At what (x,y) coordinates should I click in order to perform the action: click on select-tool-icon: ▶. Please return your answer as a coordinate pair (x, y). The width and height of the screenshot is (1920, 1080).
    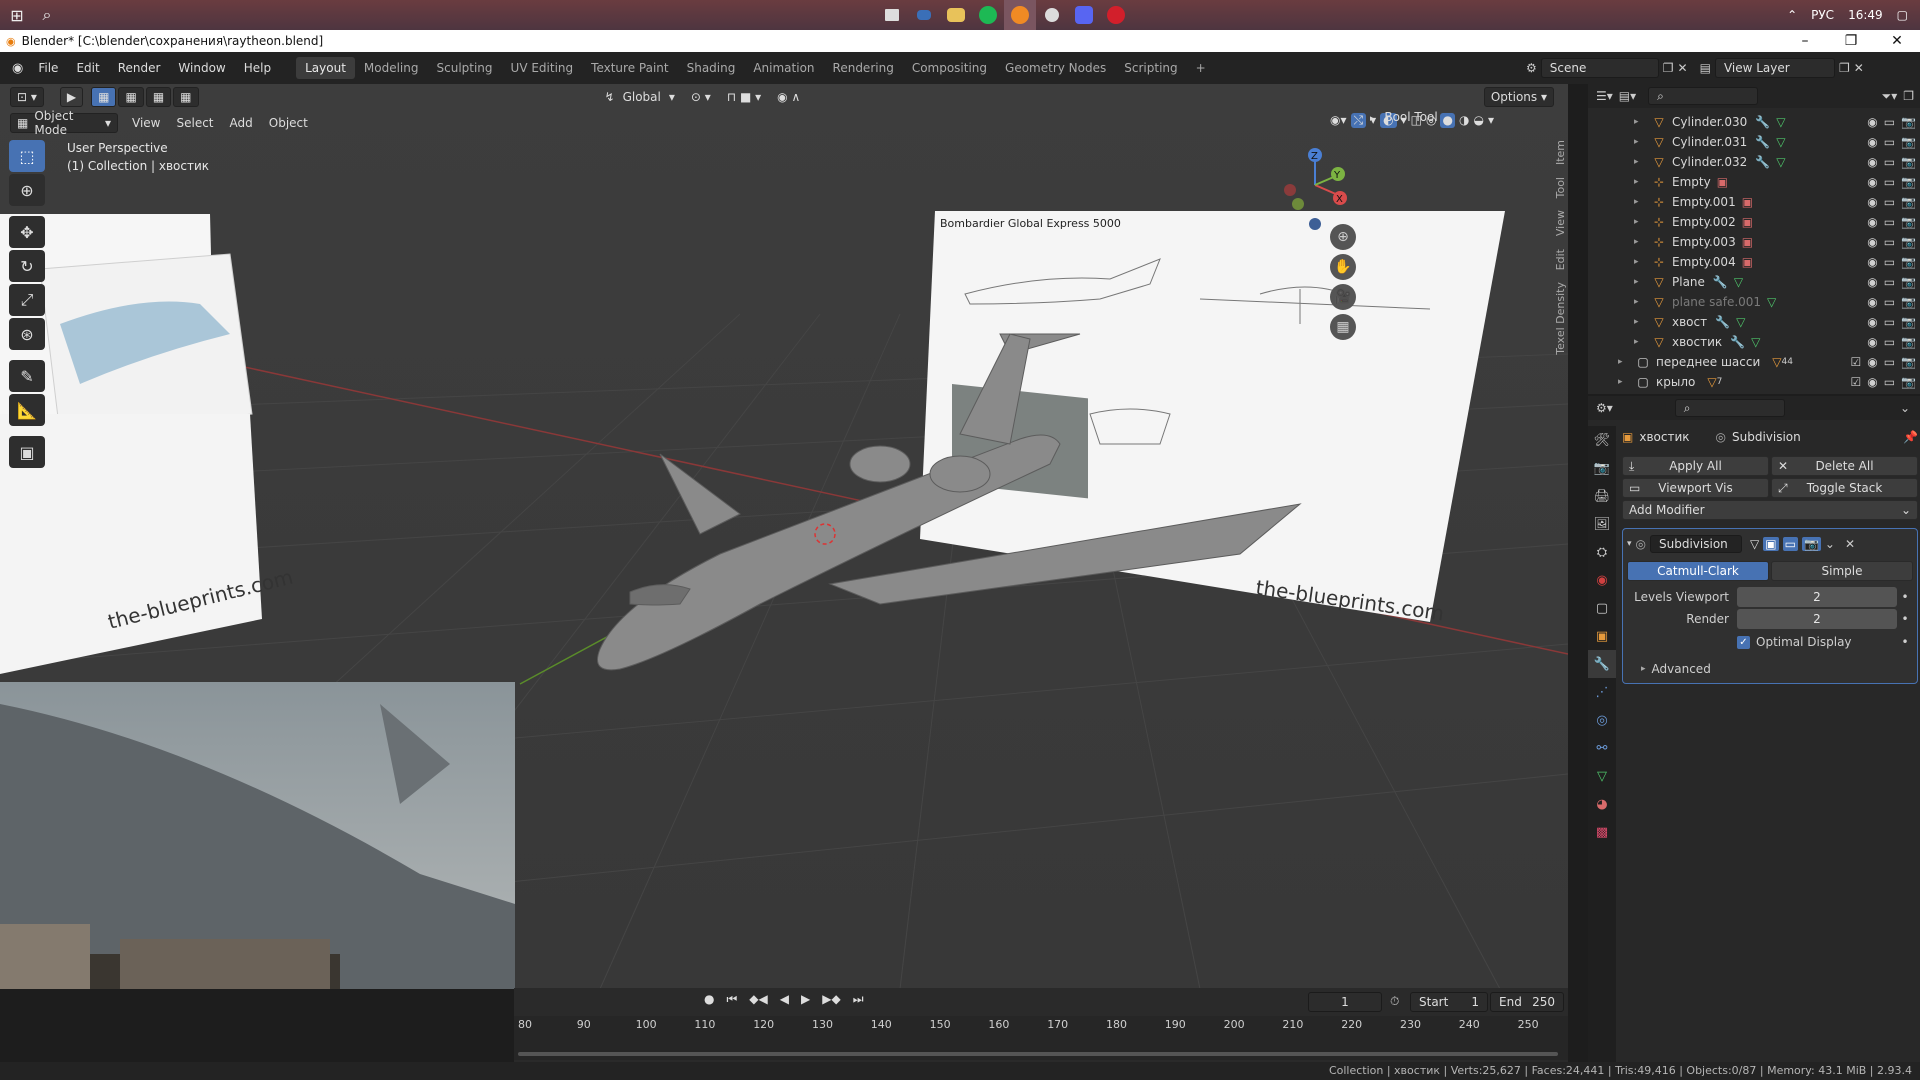
    Looking at the image, I should click on (71, 97).